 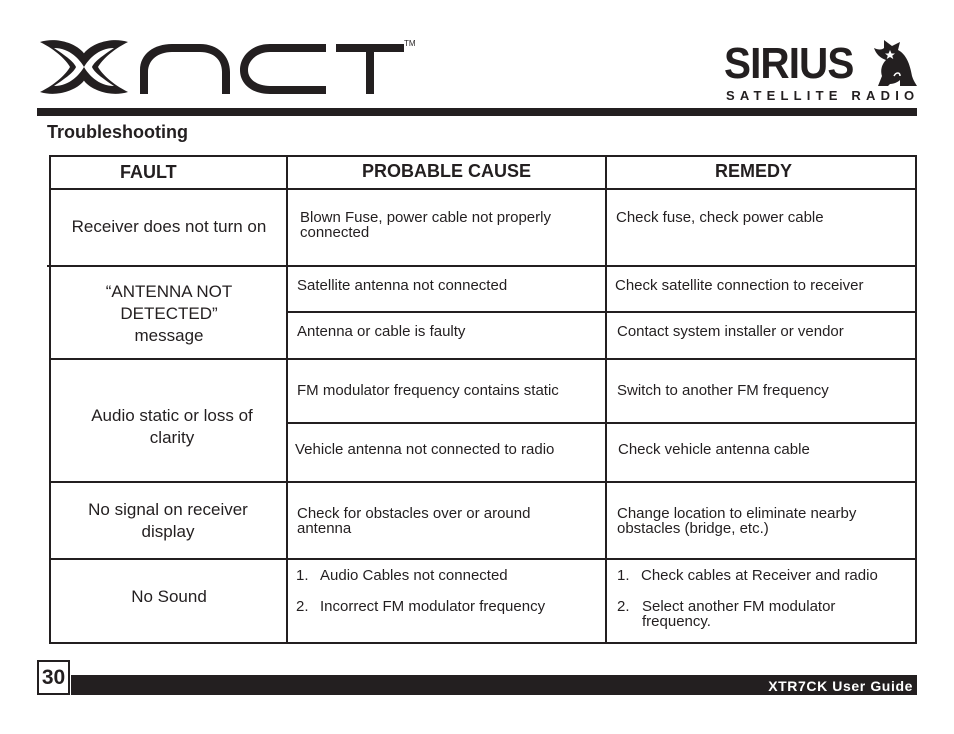 I want to click on satellite-radio-tagline: SATELLITE RADIO, so click(x=823, y=95).